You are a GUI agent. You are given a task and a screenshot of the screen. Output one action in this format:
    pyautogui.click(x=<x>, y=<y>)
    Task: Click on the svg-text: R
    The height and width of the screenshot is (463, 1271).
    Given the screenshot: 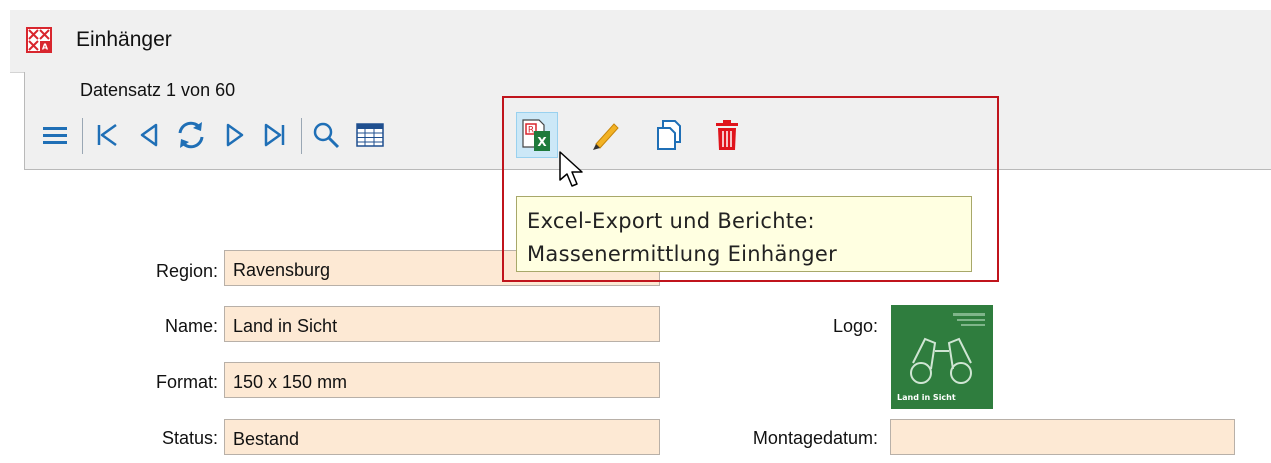 What is the action you would take?
    pyautogui.click(x=531, y=131)
    